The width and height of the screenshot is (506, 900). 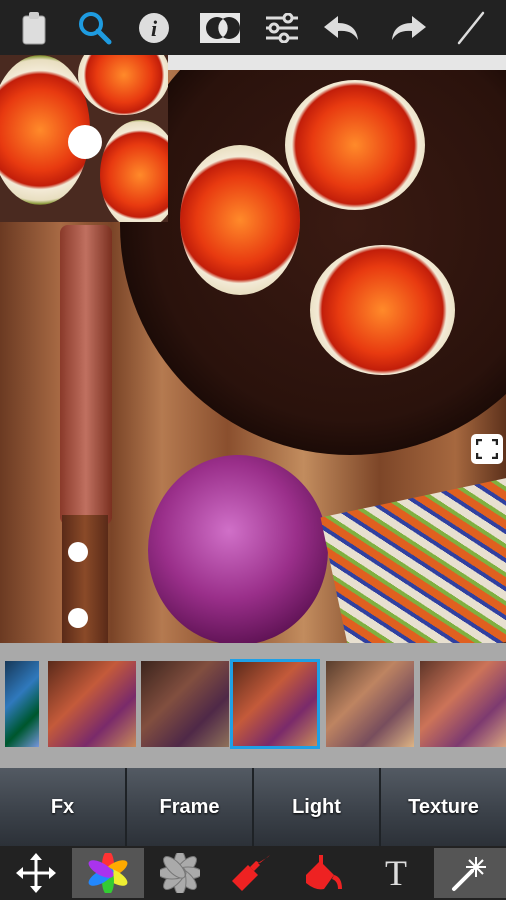 I want to click on text-tool-glyph: T, so click(x=396, y=873).